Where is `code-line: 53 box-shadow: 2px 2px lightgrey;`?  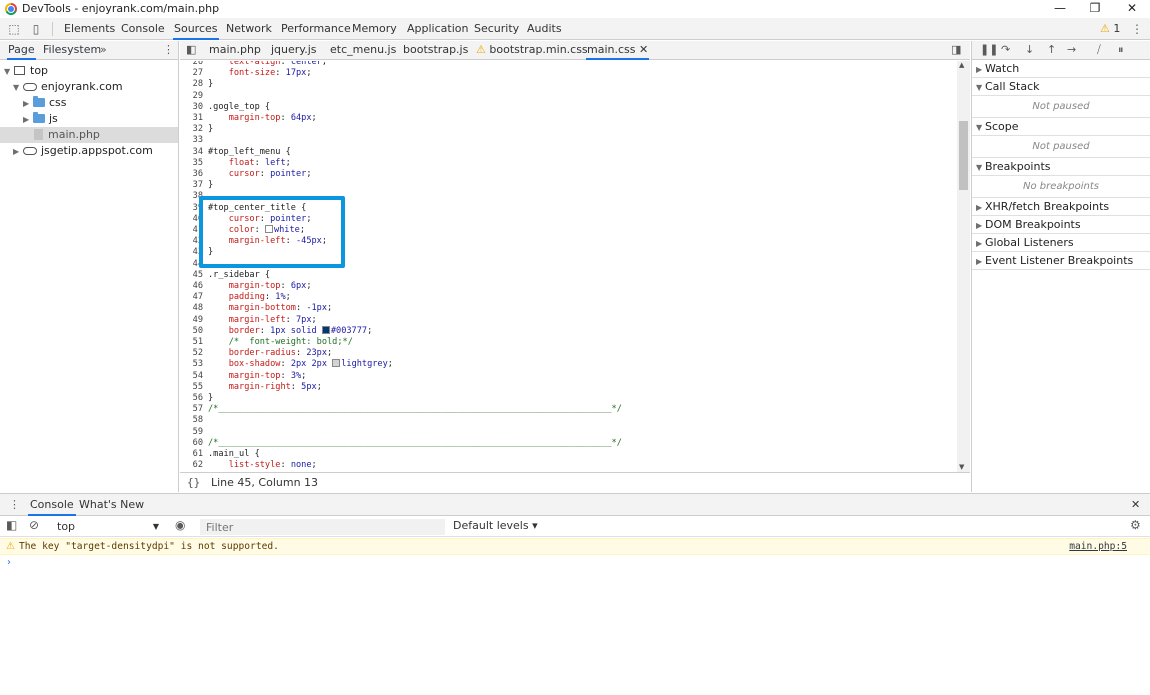
code-line: 53 box-shadow: 2px 2px lightgrey; is located at coordinates (568, 364).